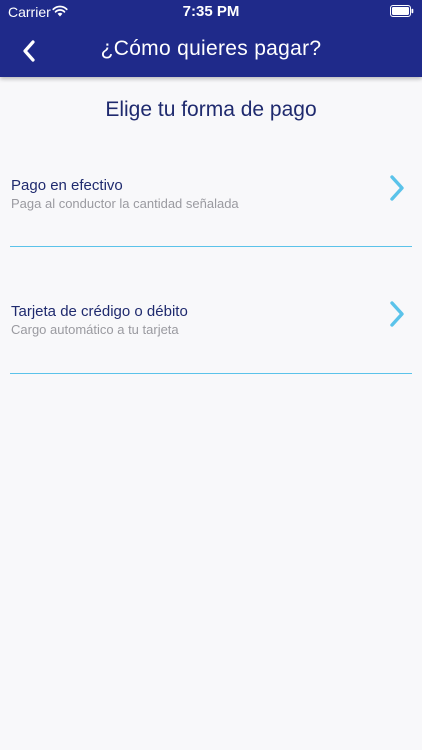 The width and height of the screenshot is (422, 750). Describe the element at coordinates (95, 329) in the screenshot. I see `option-subtitle: Cargo automático a tu tarjeta` at that location.